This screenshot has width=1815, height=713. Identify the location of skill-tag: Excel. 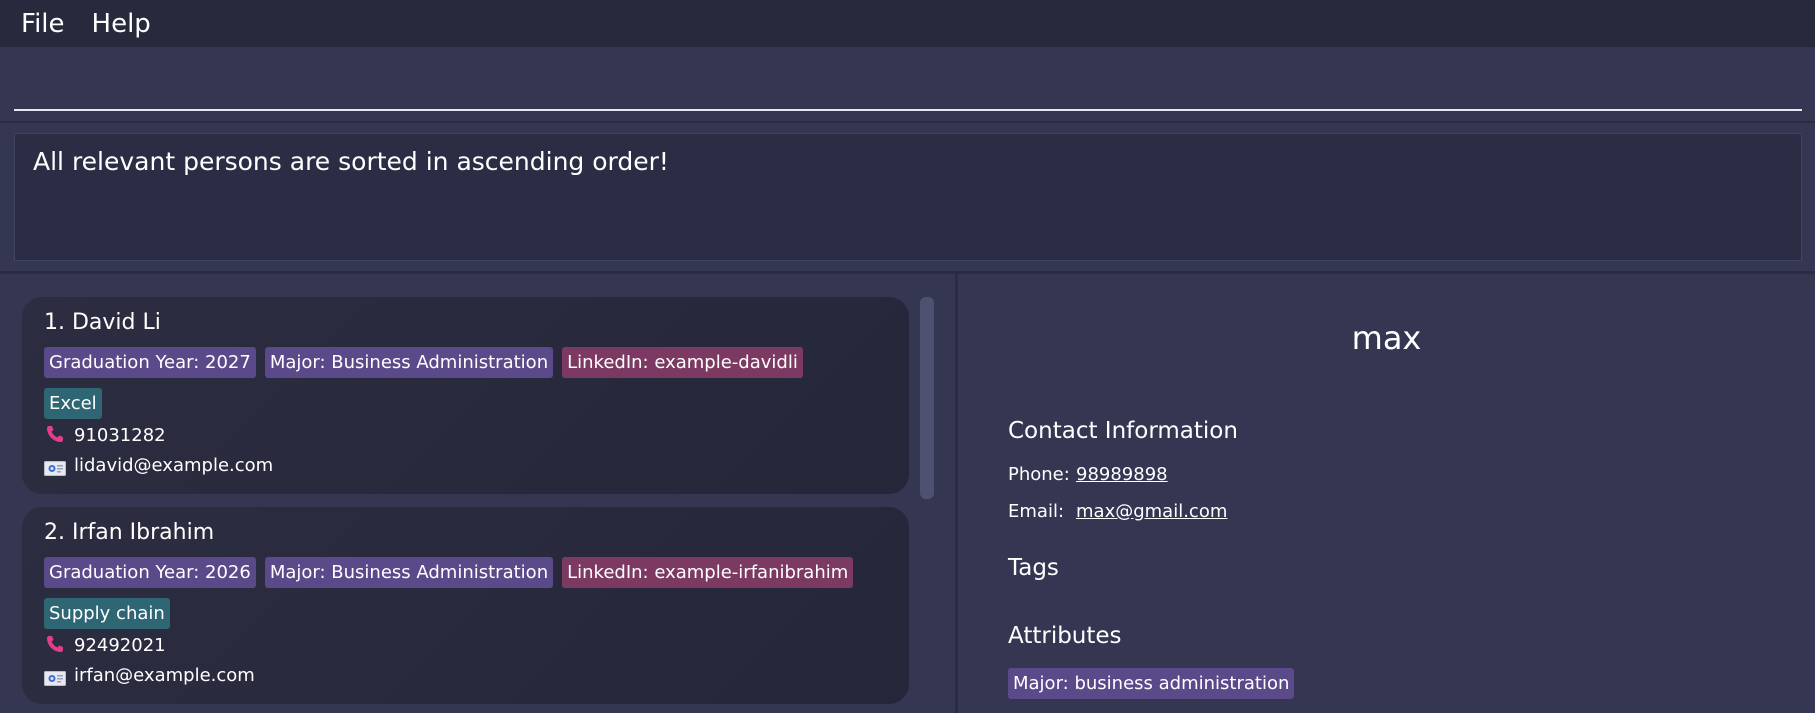
(73, 403).